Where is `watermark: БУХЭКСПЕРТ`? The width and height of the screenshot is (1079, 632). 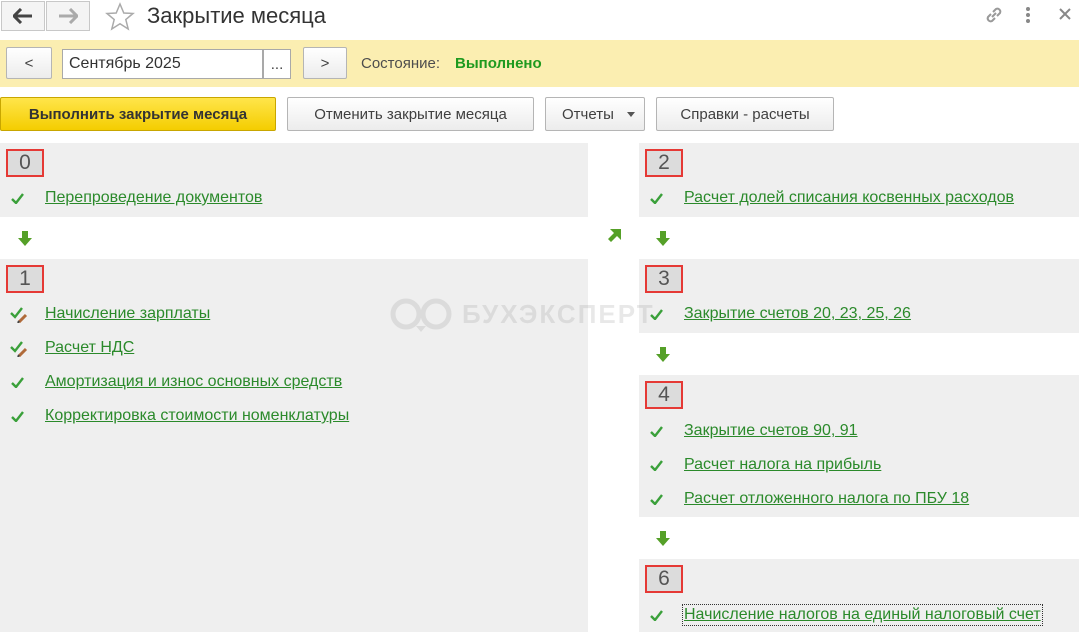
watermark: БУХЭКСПЕРТ is located at coordinates (522, 314).